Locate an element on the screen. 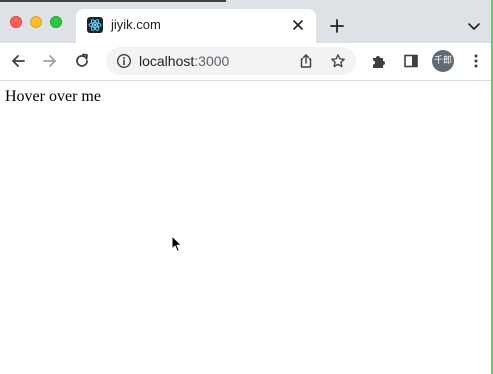 This screenshot has height=374, width=493. puzzle-extensions-icon is located at coordinates (379, 61).